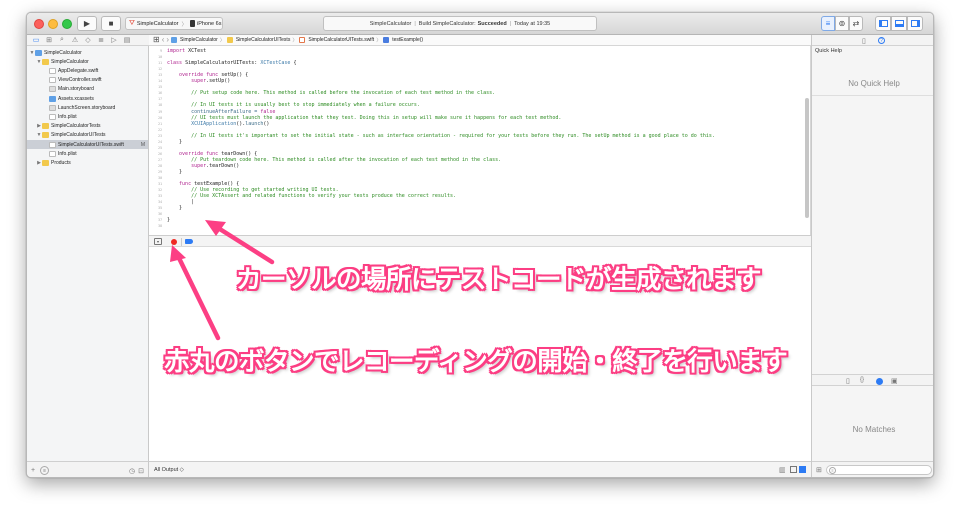 Image resolution: width=960 pixels, height=514 pixels. What do you see at coordinates (499, 280) in the screenshot?
I see `cursor-annotation: カーソルの場所にテストコードが生成されます` at bounding box center [499, 280].